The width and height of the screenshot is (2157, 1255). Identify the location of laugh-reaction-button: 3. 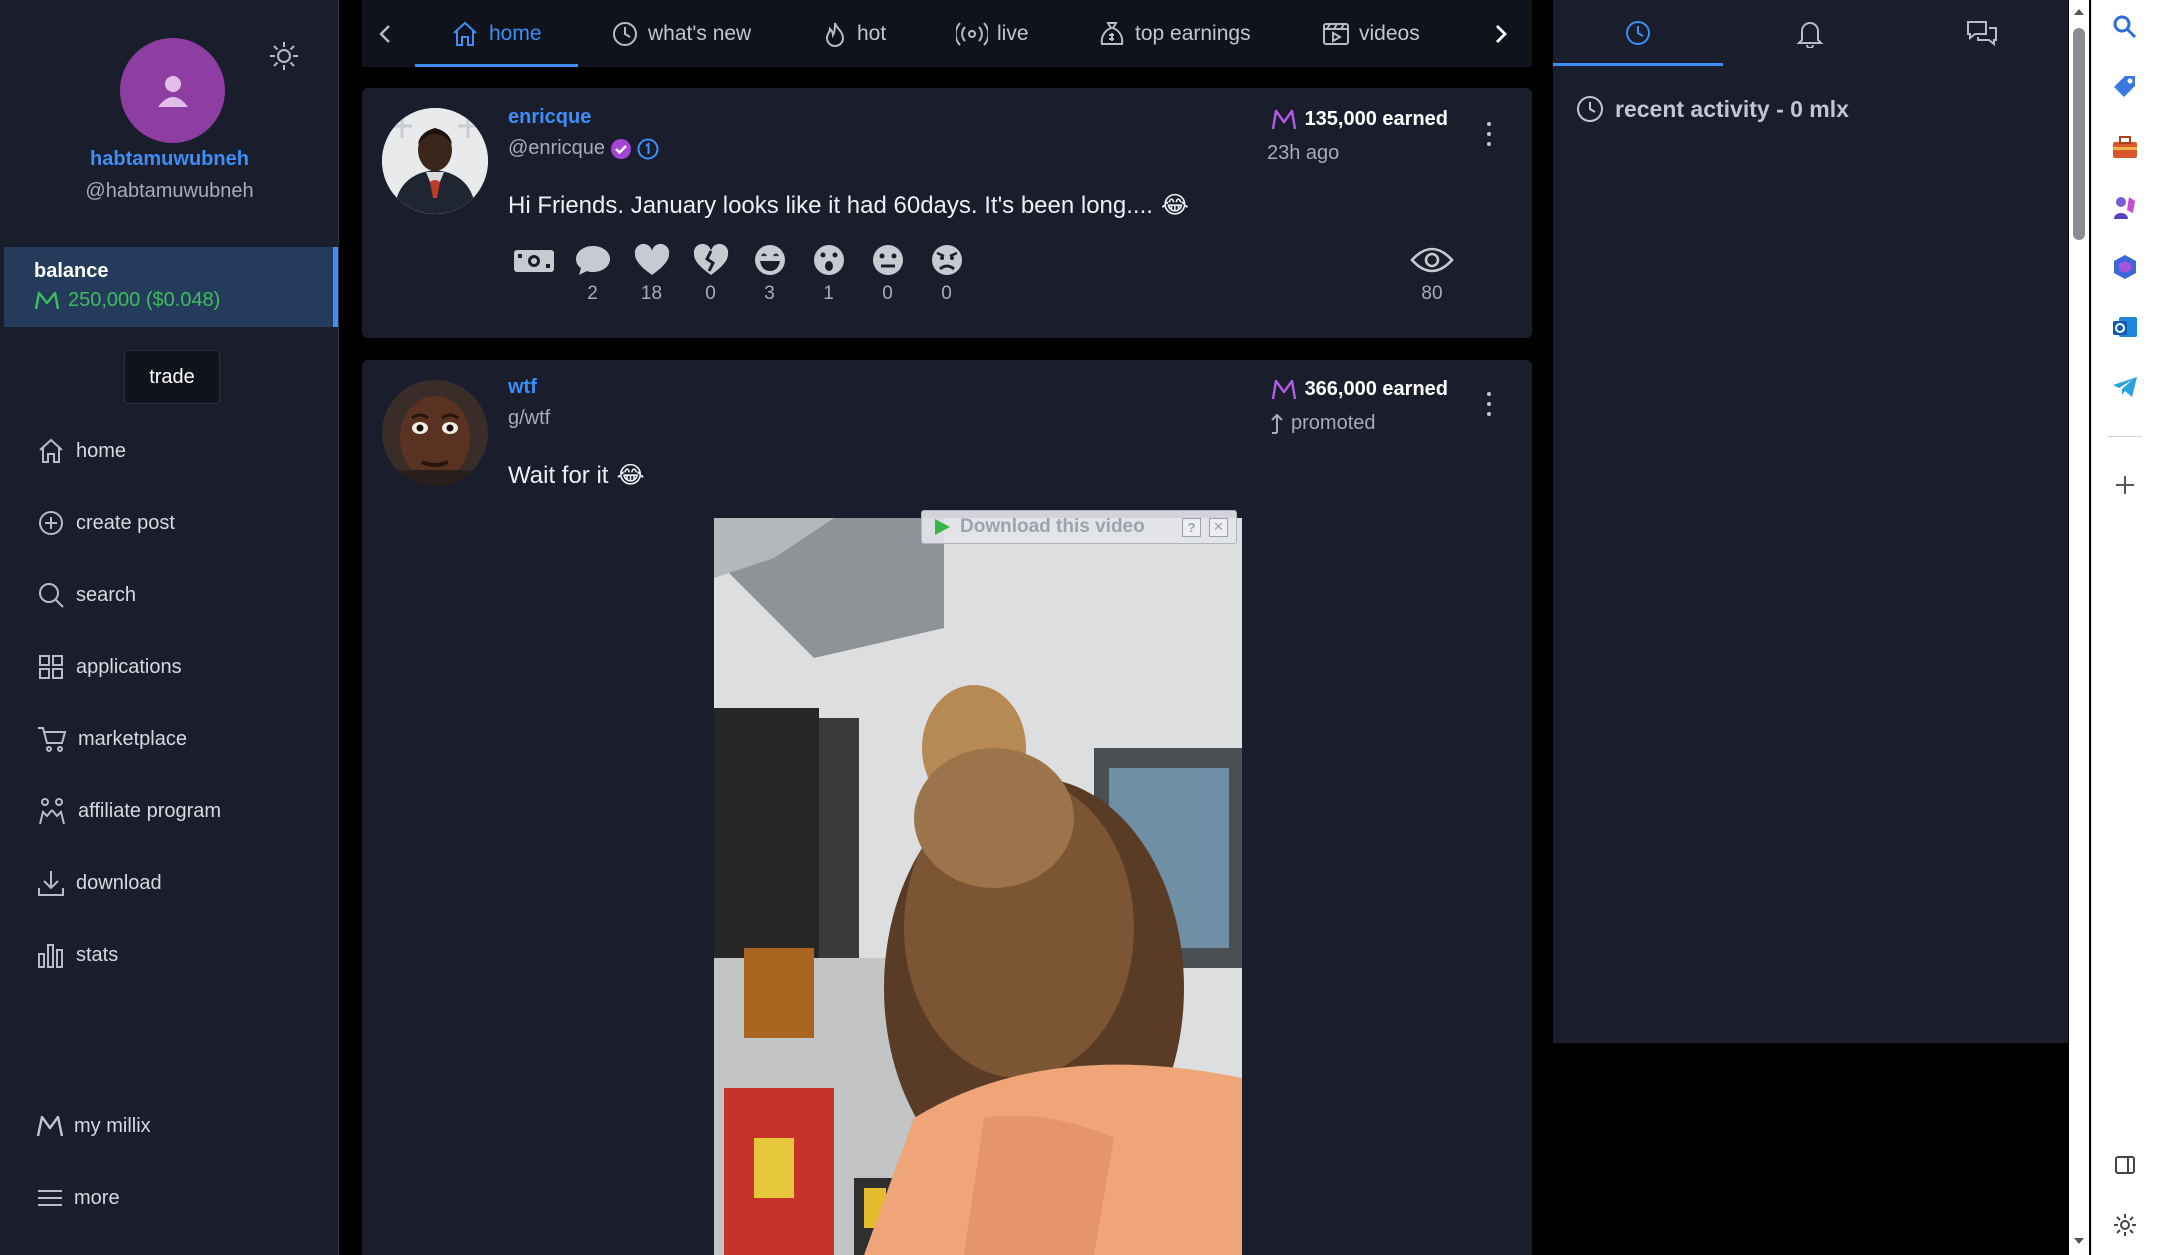
(769, 274).